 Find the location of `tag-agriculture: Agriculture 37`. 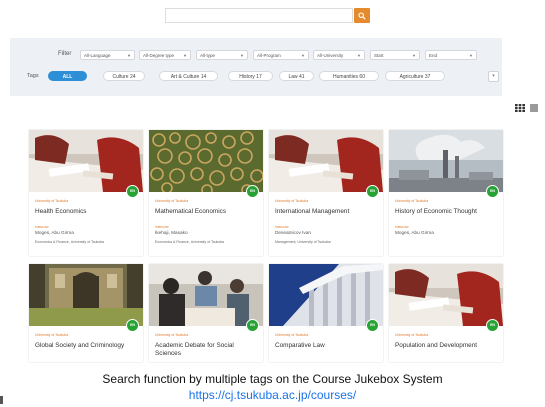

tag-agriculture: Agriculture 37 is located at coordinates (415, 76).